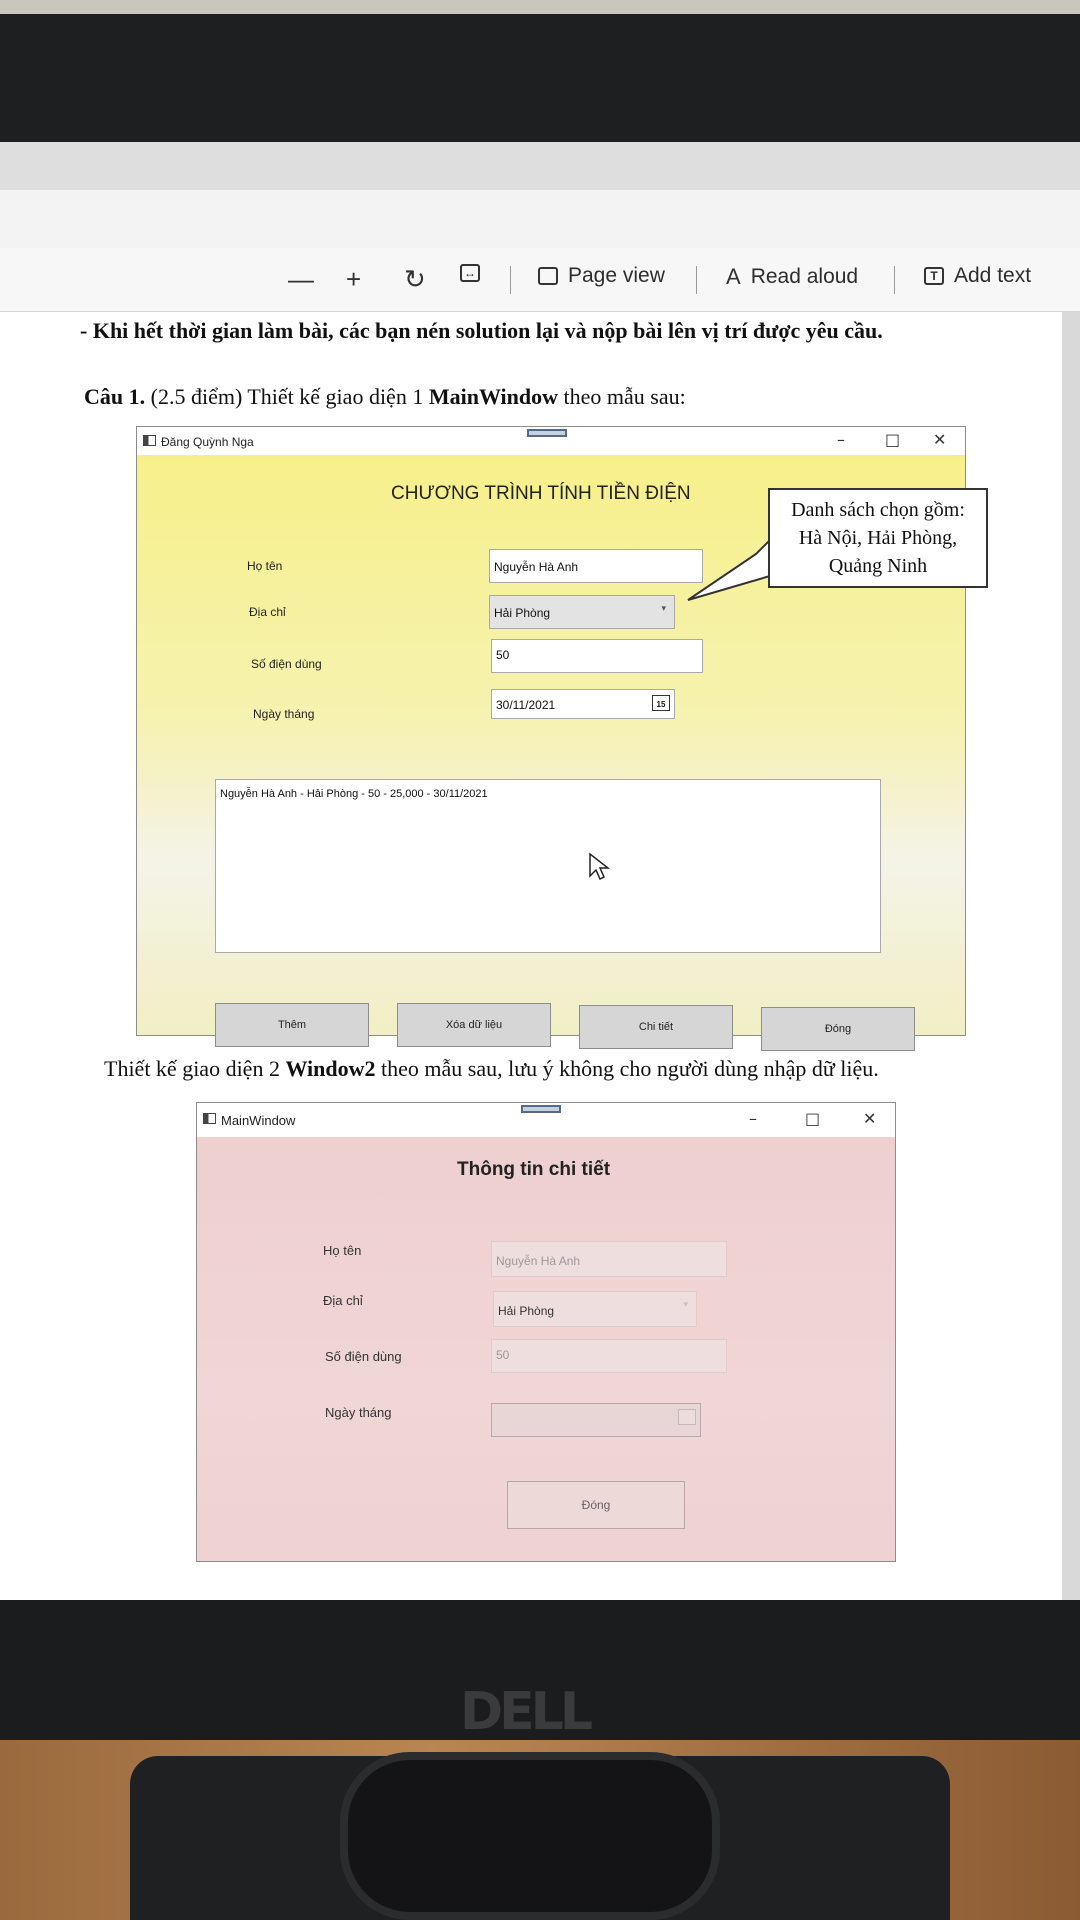 The height and width of the screenshot is (1920, 1080). Describe the element at coordinates (540, 219) in the screenshot. I see `browser-tab-strip` at that location.